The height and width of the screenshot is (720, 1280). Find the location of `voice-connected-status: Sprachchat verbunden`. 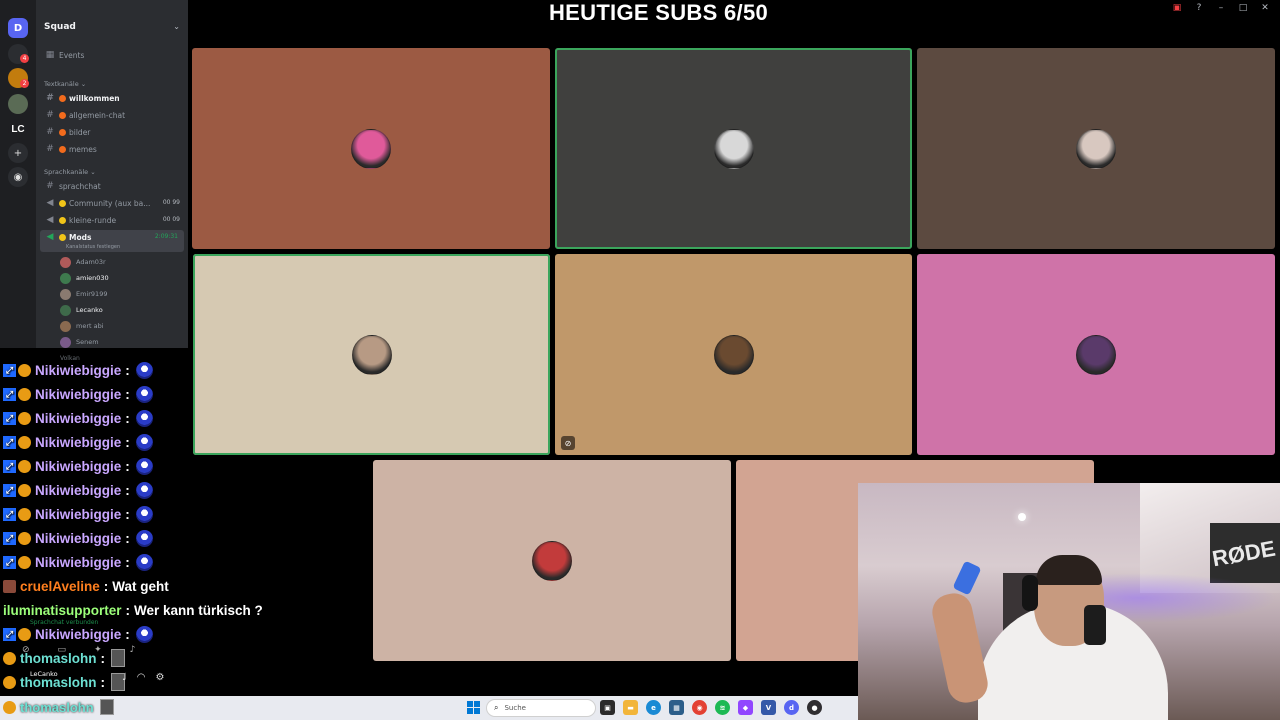

voice-connected-status: Sprachchat verbunden is located at coordinates (64, 622).